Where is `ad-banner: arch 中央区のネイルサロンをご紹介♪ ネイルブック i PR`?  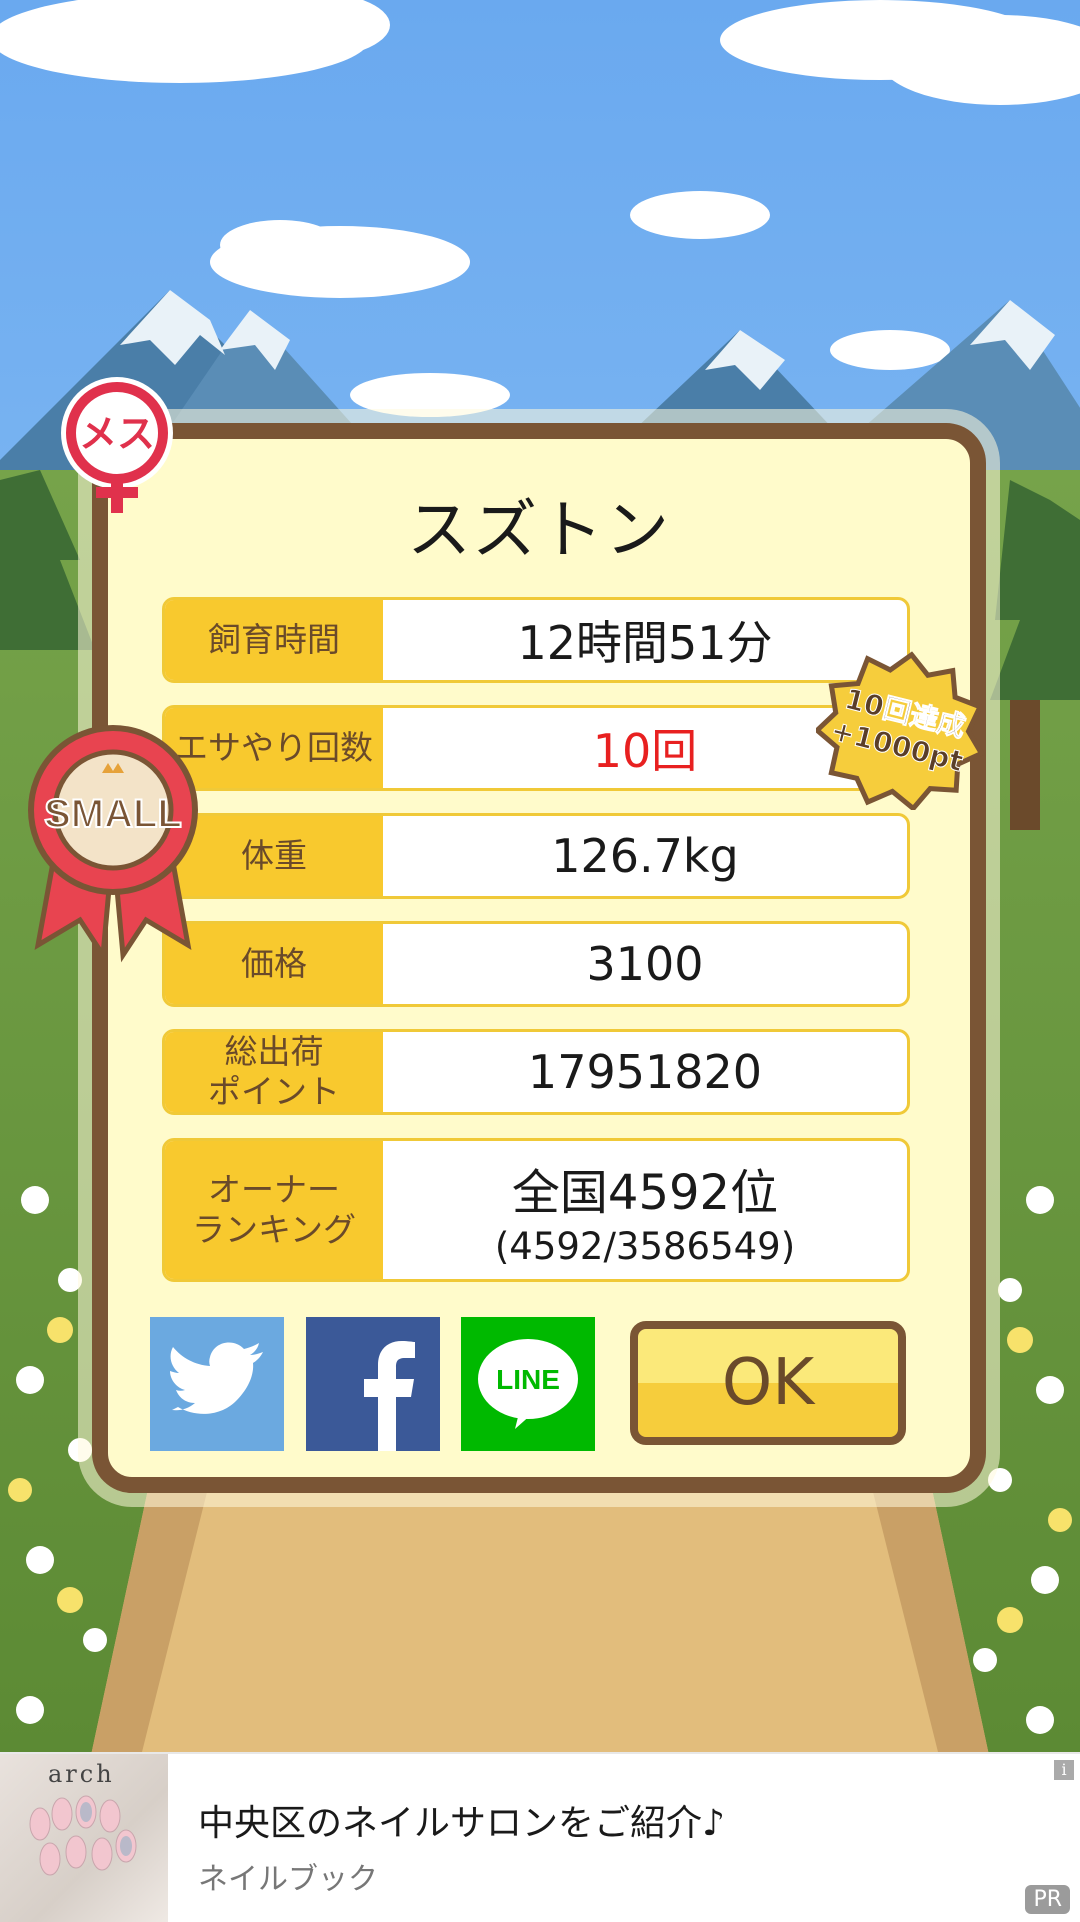 ad-banner: arch 中央区のネイルサロンをご紹介♪ ネイルブック i PR is located at coordinates (540, 1837).